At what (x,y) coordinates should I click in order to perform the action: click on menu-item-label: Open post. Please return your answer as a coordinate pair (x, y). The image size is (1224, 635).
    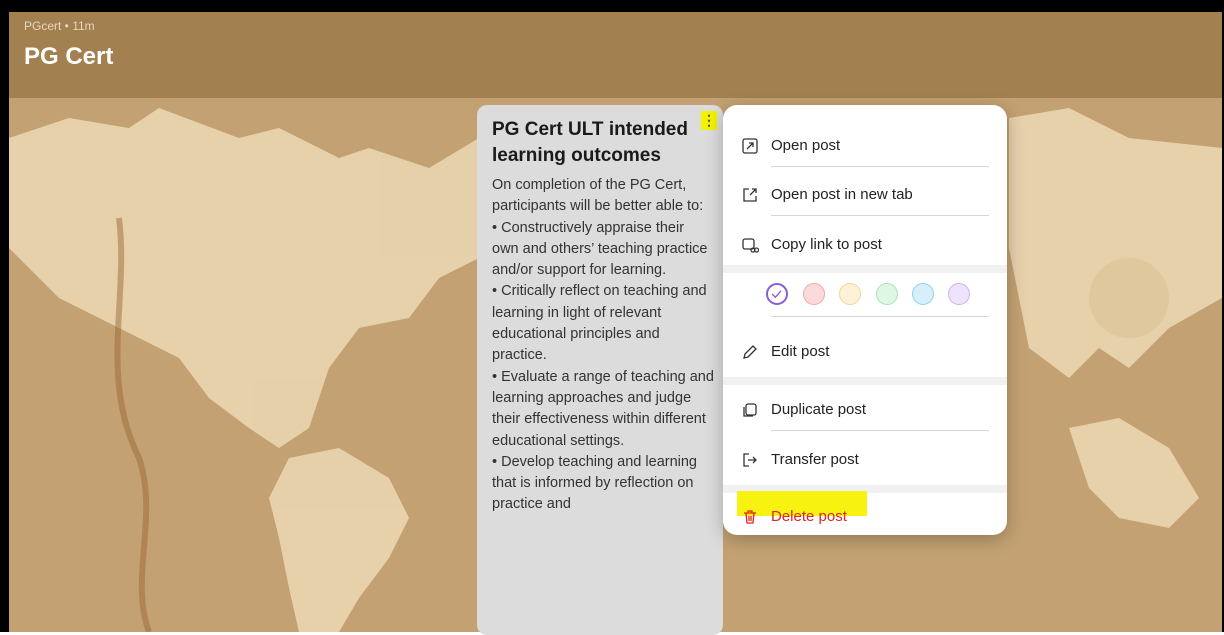
    Looking at the image, I should click on (806, 145).